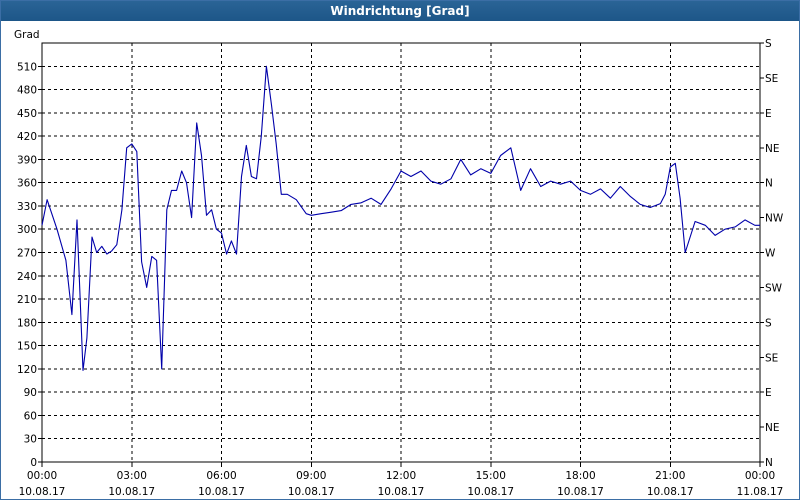  I want to click on y2-axis-ticks: N NE E SE S SW W NW N NE E SE S, so click(772, 253).